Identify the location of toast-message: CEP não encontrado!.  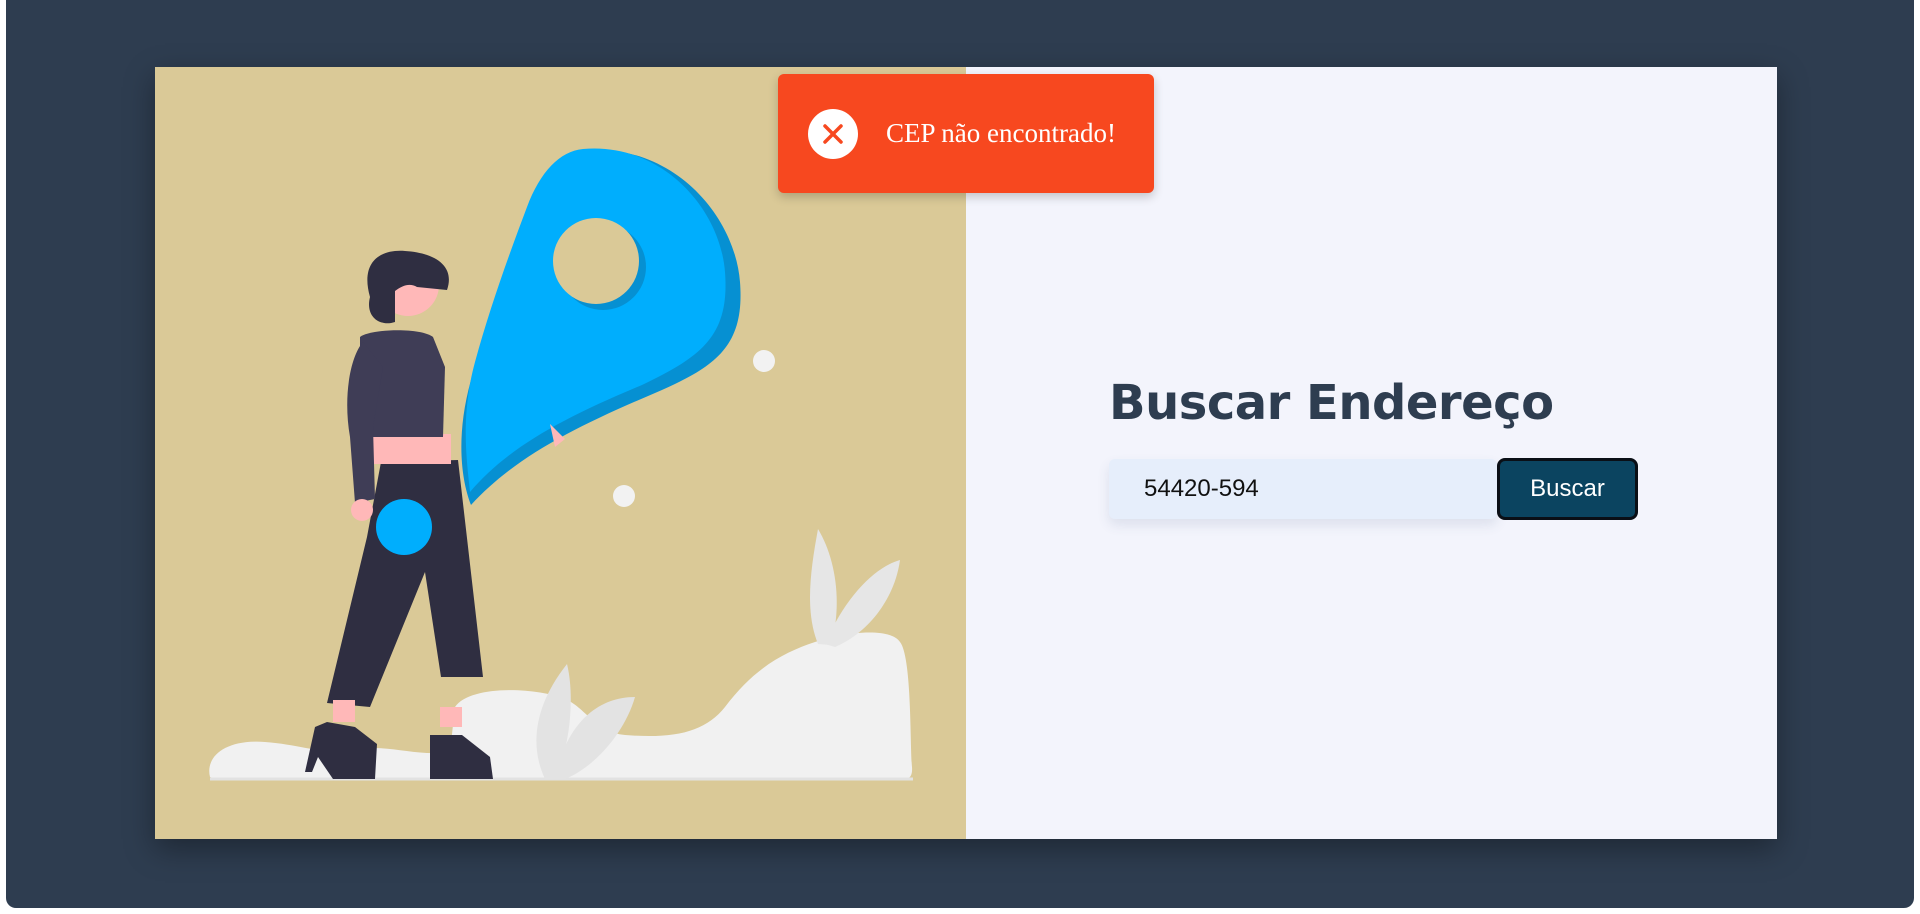
(1001, 133).